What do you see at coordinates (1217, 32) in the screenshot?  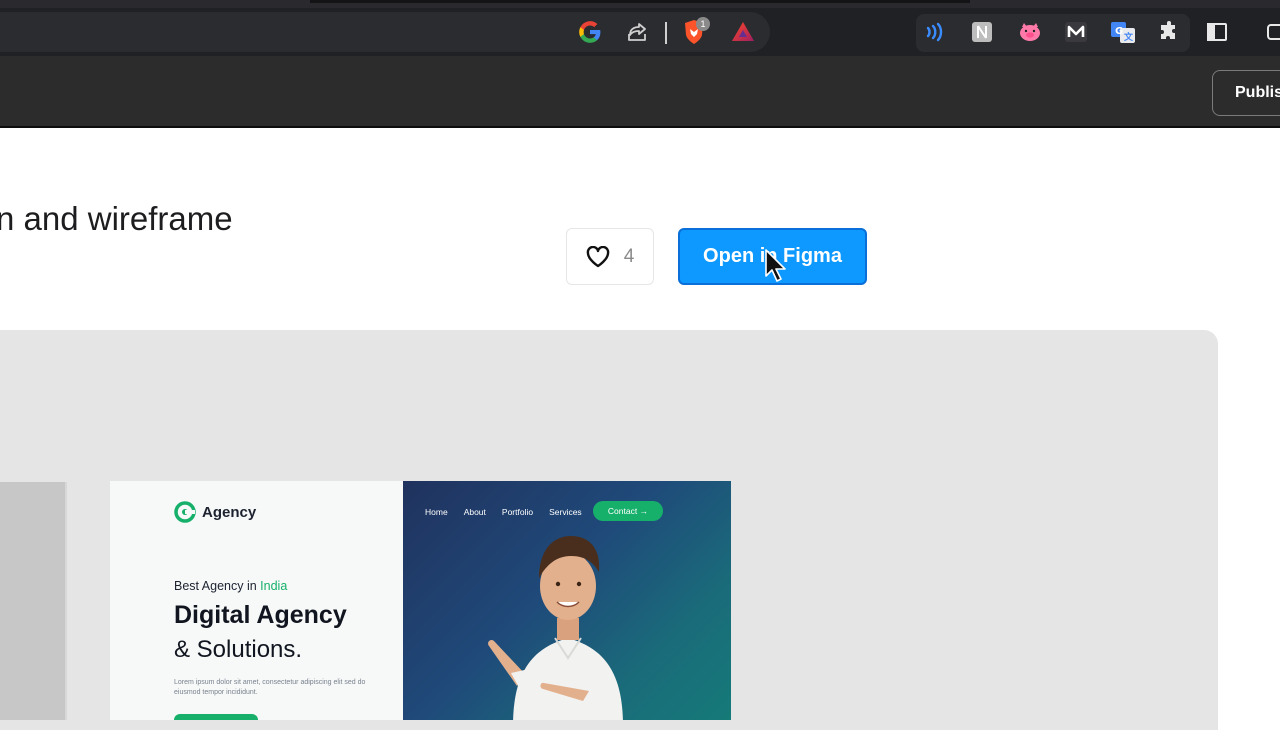 I see `sidebar-icon` at bounding box center [1217, 32].